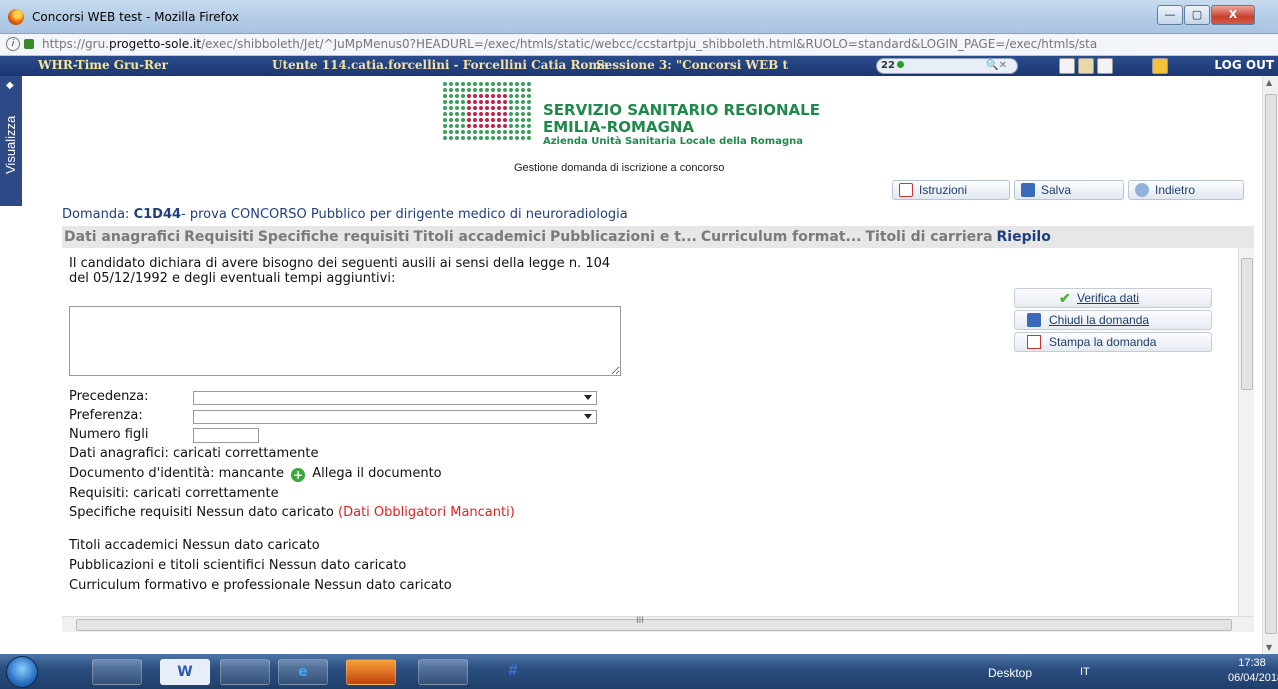  Describe the element at coordinates (185, 672) in the screenshot. I see `word-icon: W` at that location.